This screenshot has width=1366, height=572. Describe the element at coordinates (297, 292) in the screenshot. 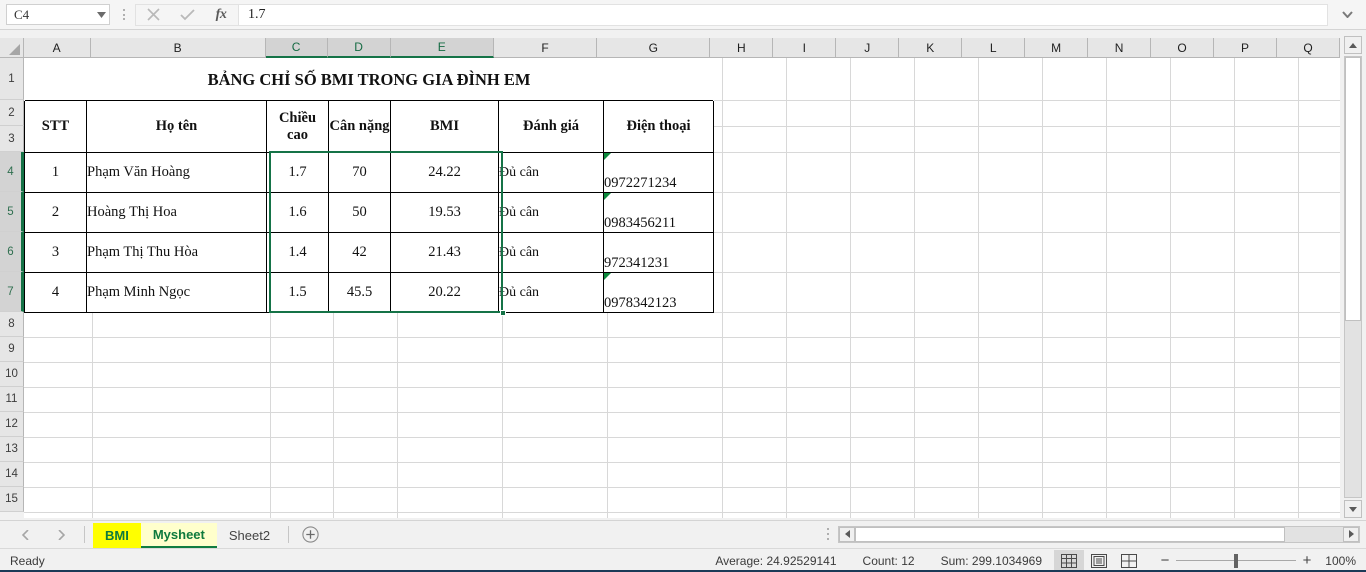

I see `cell-height: 1.5` at that location.